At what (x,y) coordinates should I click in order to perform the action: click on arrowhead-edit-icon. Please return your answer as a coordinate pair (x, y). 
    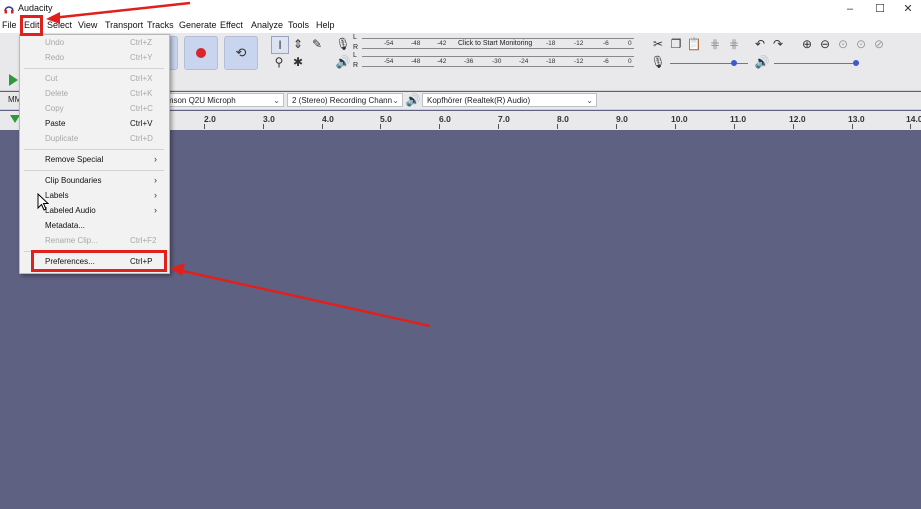
    Looking at the image, I should click on (53, 18).